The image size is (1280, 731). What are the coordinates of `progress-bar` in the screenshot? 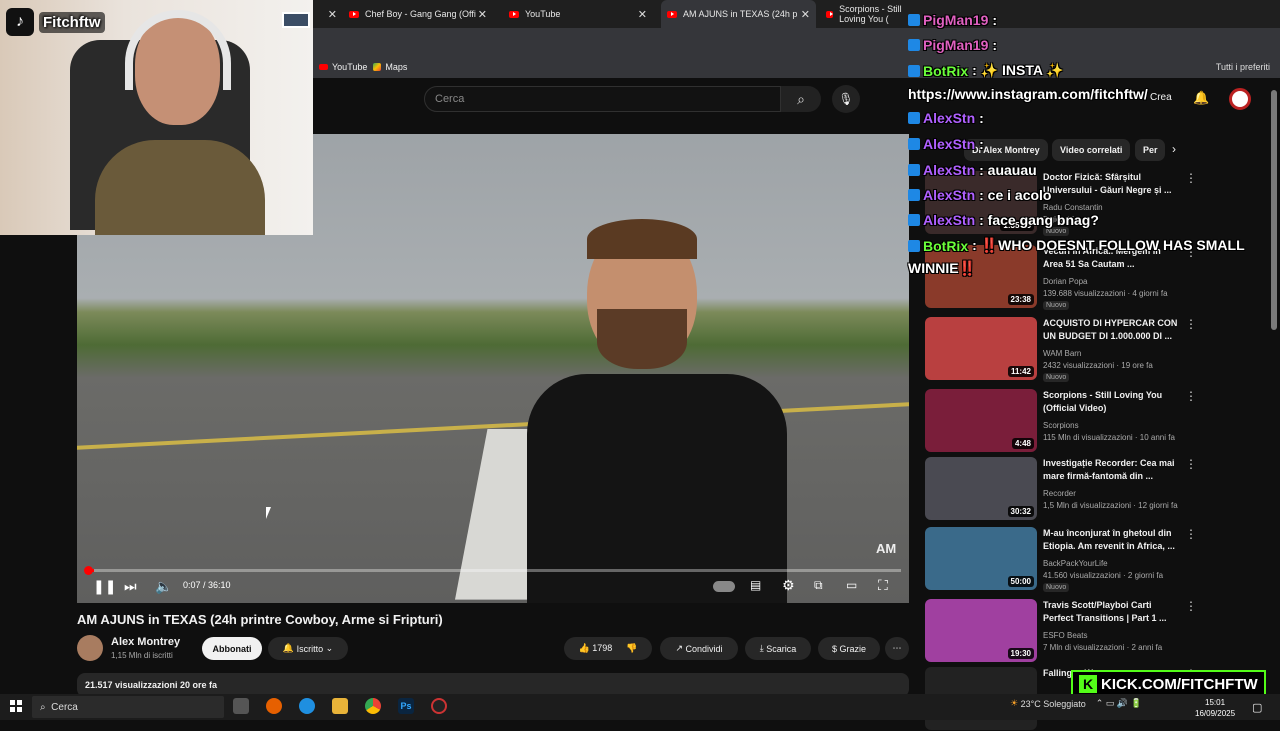 It's located at (494, 570).